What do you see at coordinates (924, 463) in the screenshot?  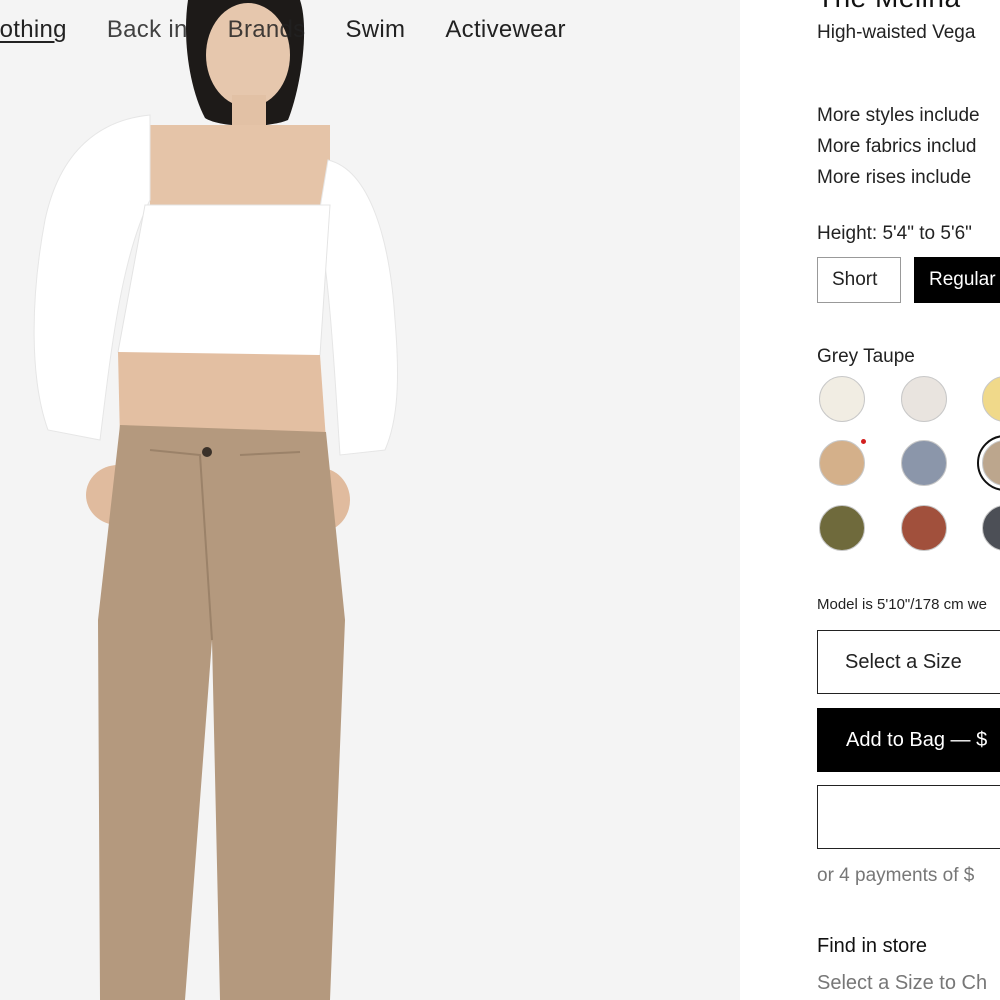 I see `swatch-slate-blue` at bounding box center [924, 463].